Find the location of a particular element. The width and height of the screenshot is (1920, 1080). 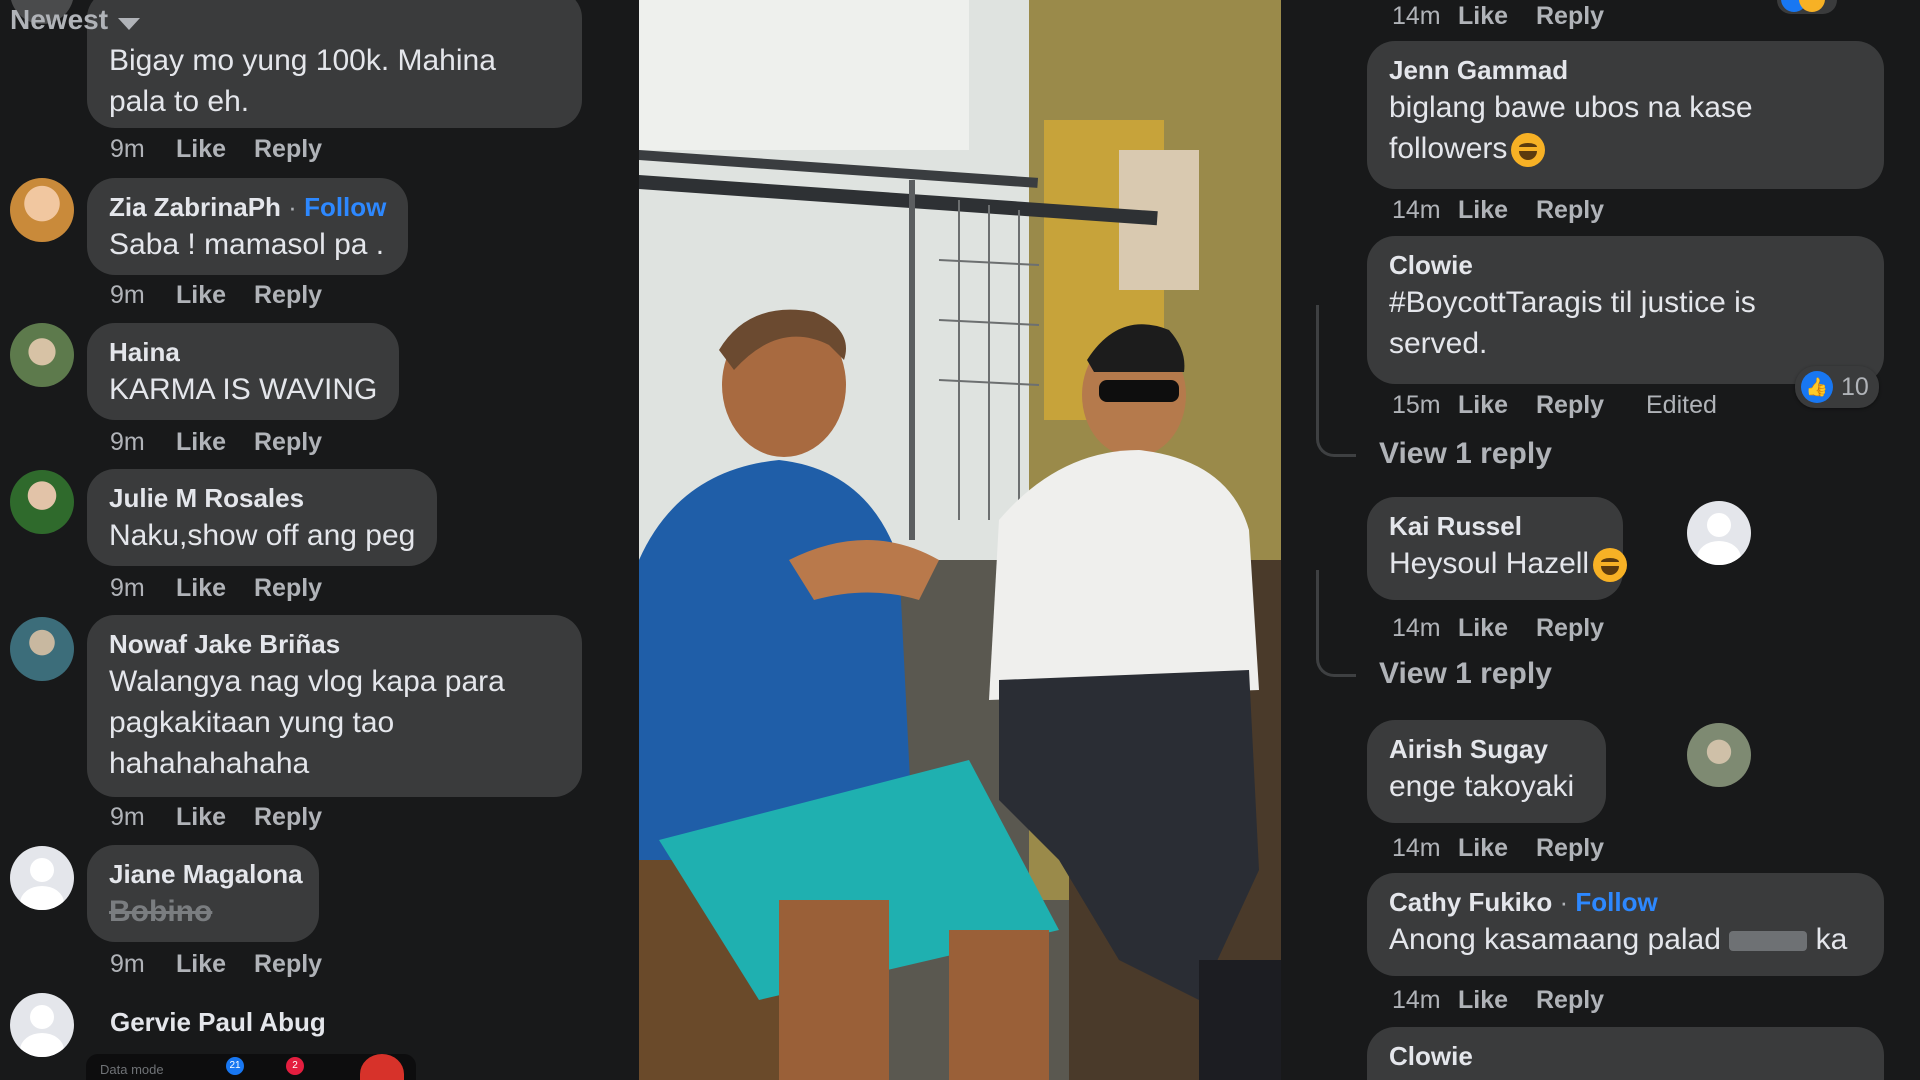

comment-text: KARMA IS WAVING is located at coordinates (243, 389).